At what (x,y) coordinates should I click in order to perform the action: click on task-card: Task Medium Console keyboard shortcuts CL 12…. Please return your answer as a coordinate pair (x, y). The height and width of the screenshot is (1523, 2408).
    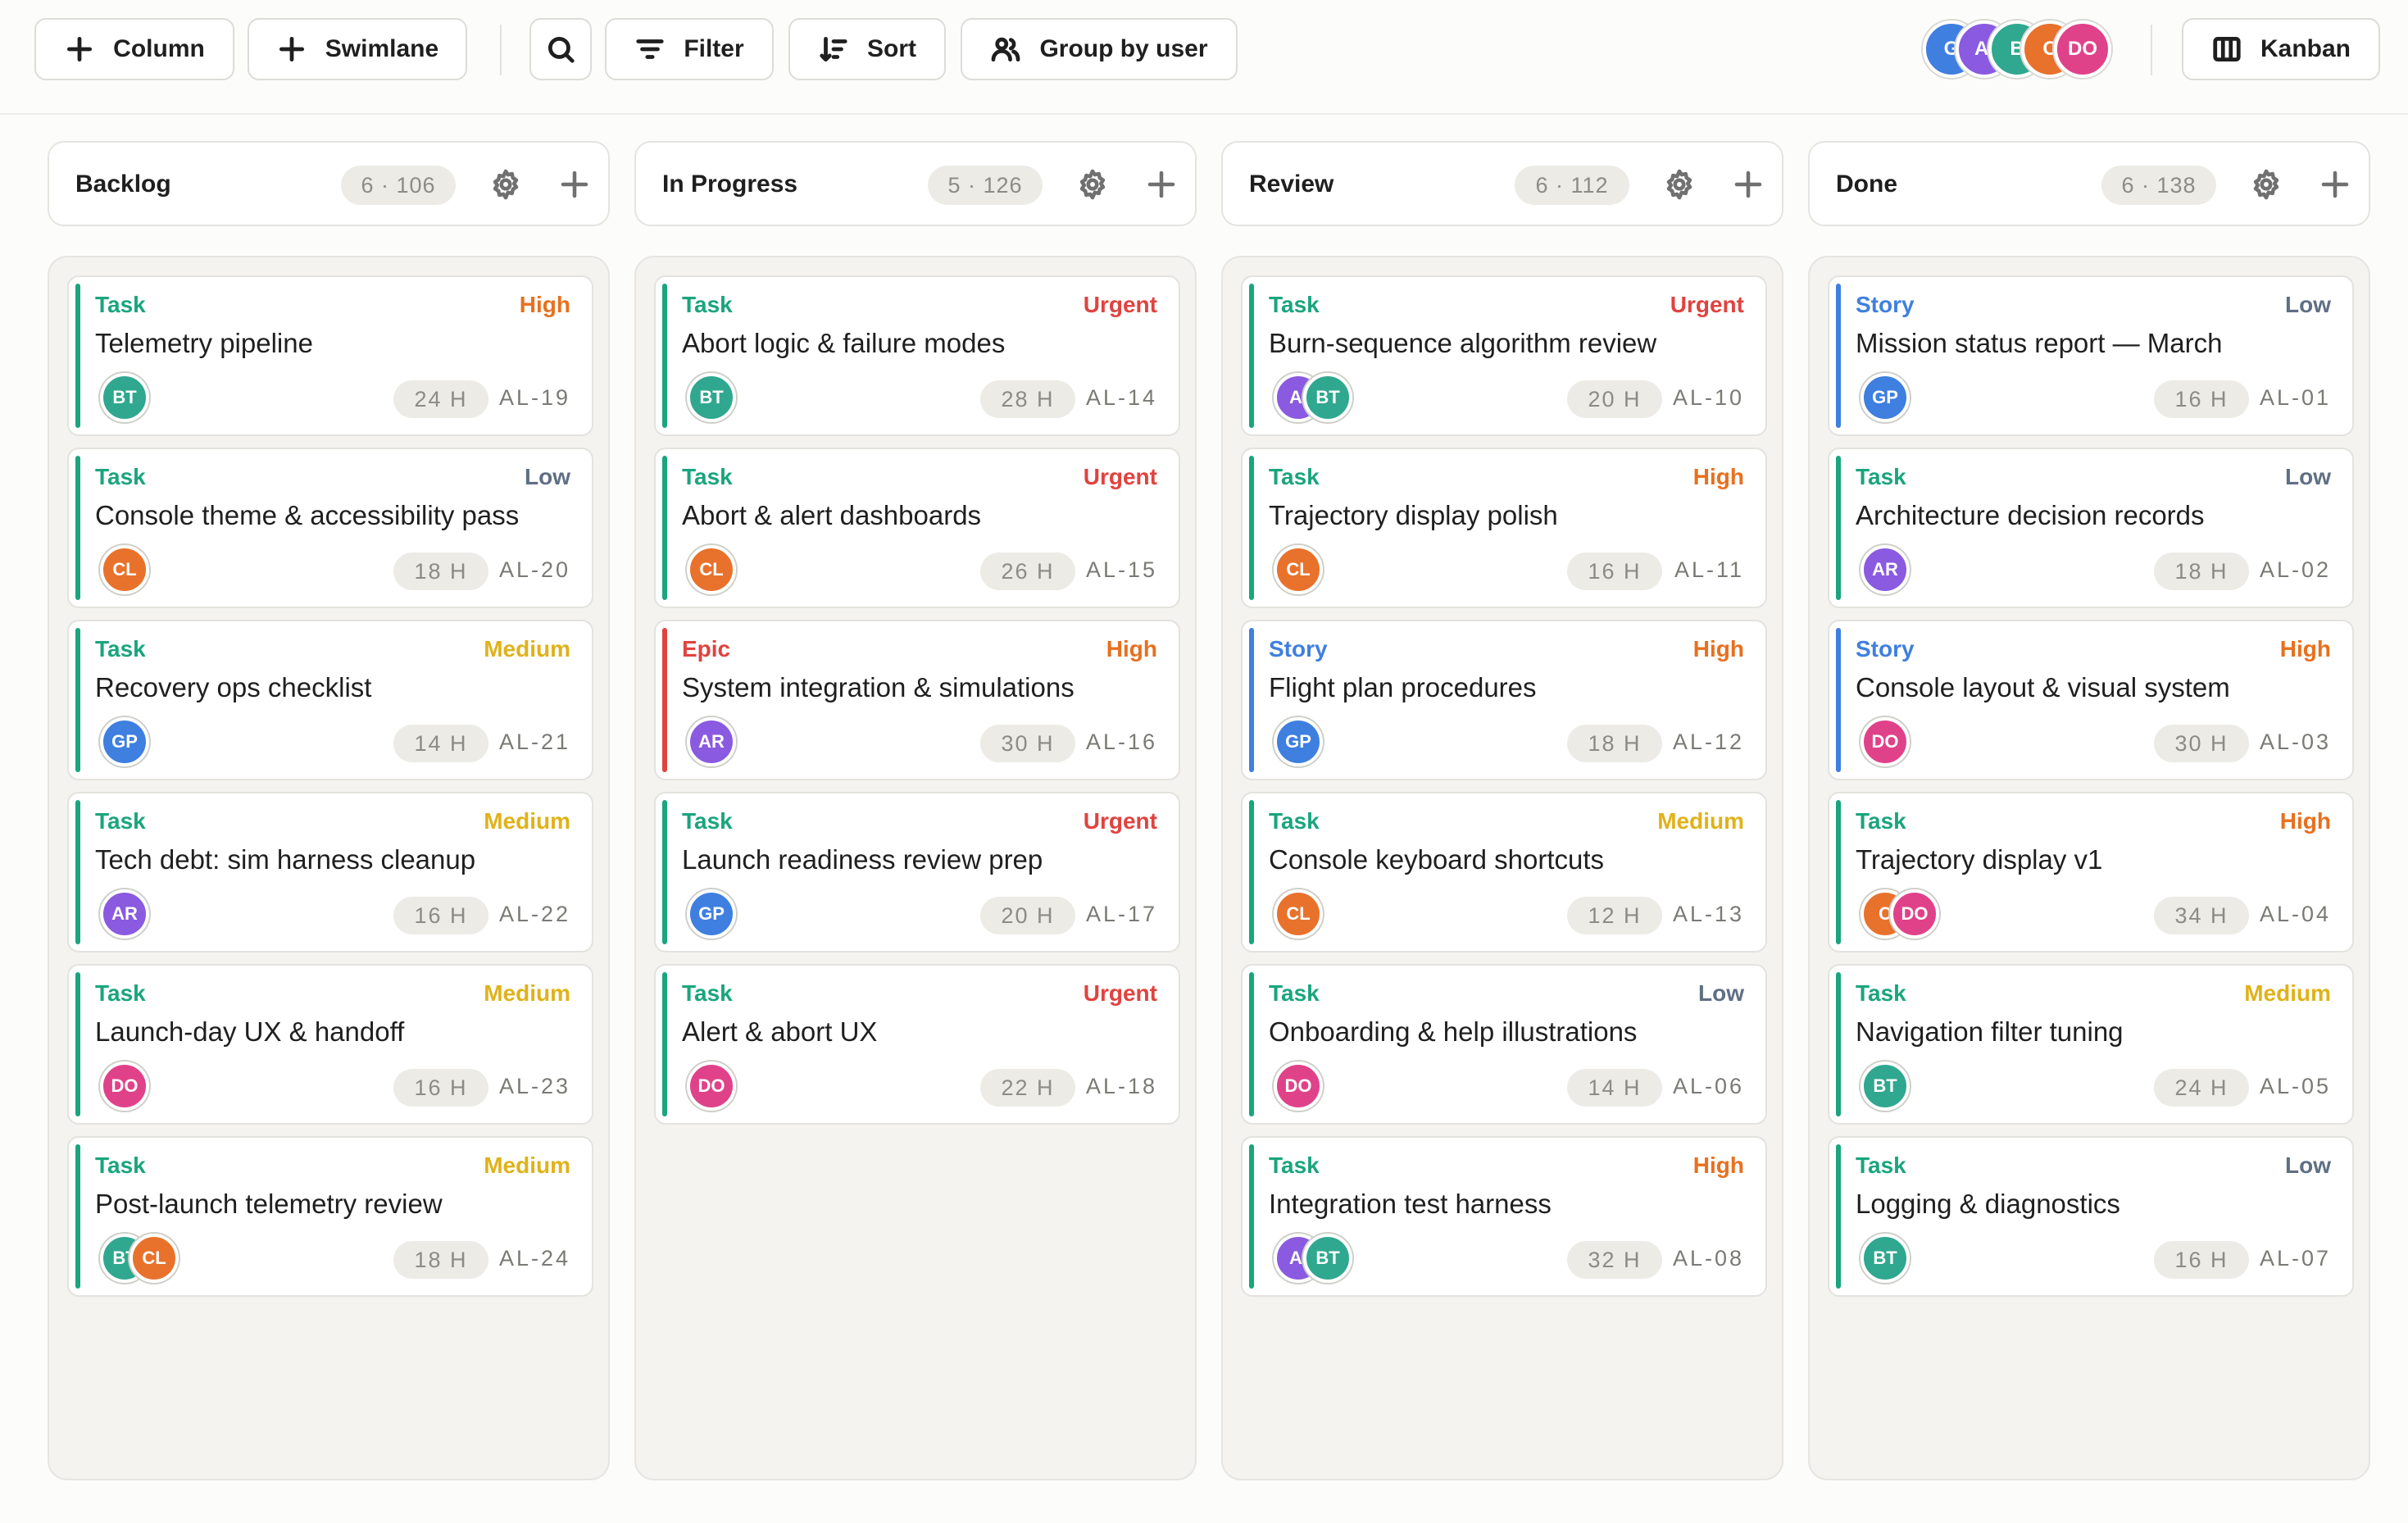
    Looking at the image, I should click on (1504, 872).